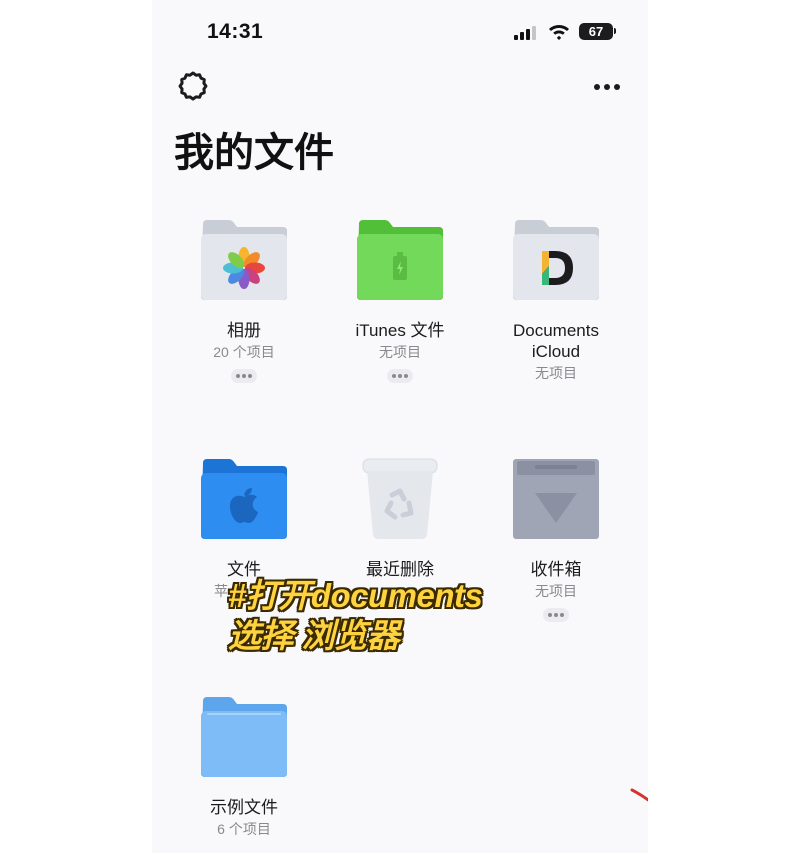  Describe the element at coordinates (355, 616) in the screenshot. I see `overlay-caption: #打开documents 选择 浏览器` at that location.